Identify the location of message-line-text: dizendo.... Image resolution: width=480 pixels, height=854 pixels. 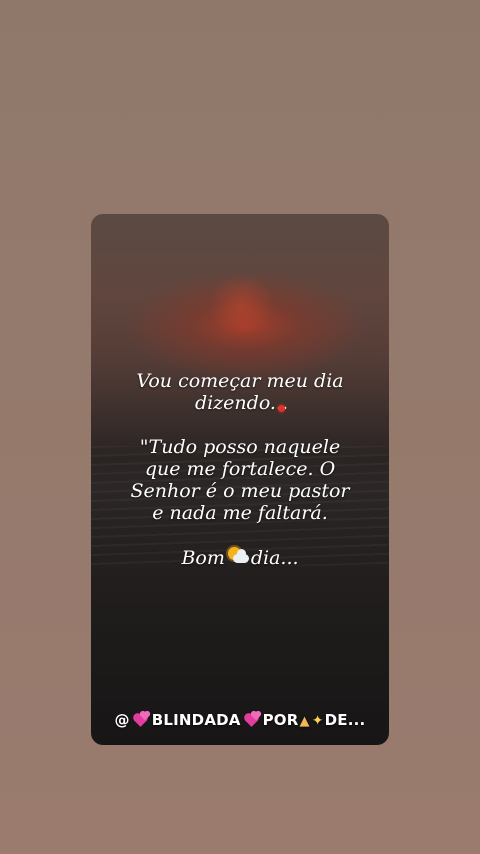
(241, 403).